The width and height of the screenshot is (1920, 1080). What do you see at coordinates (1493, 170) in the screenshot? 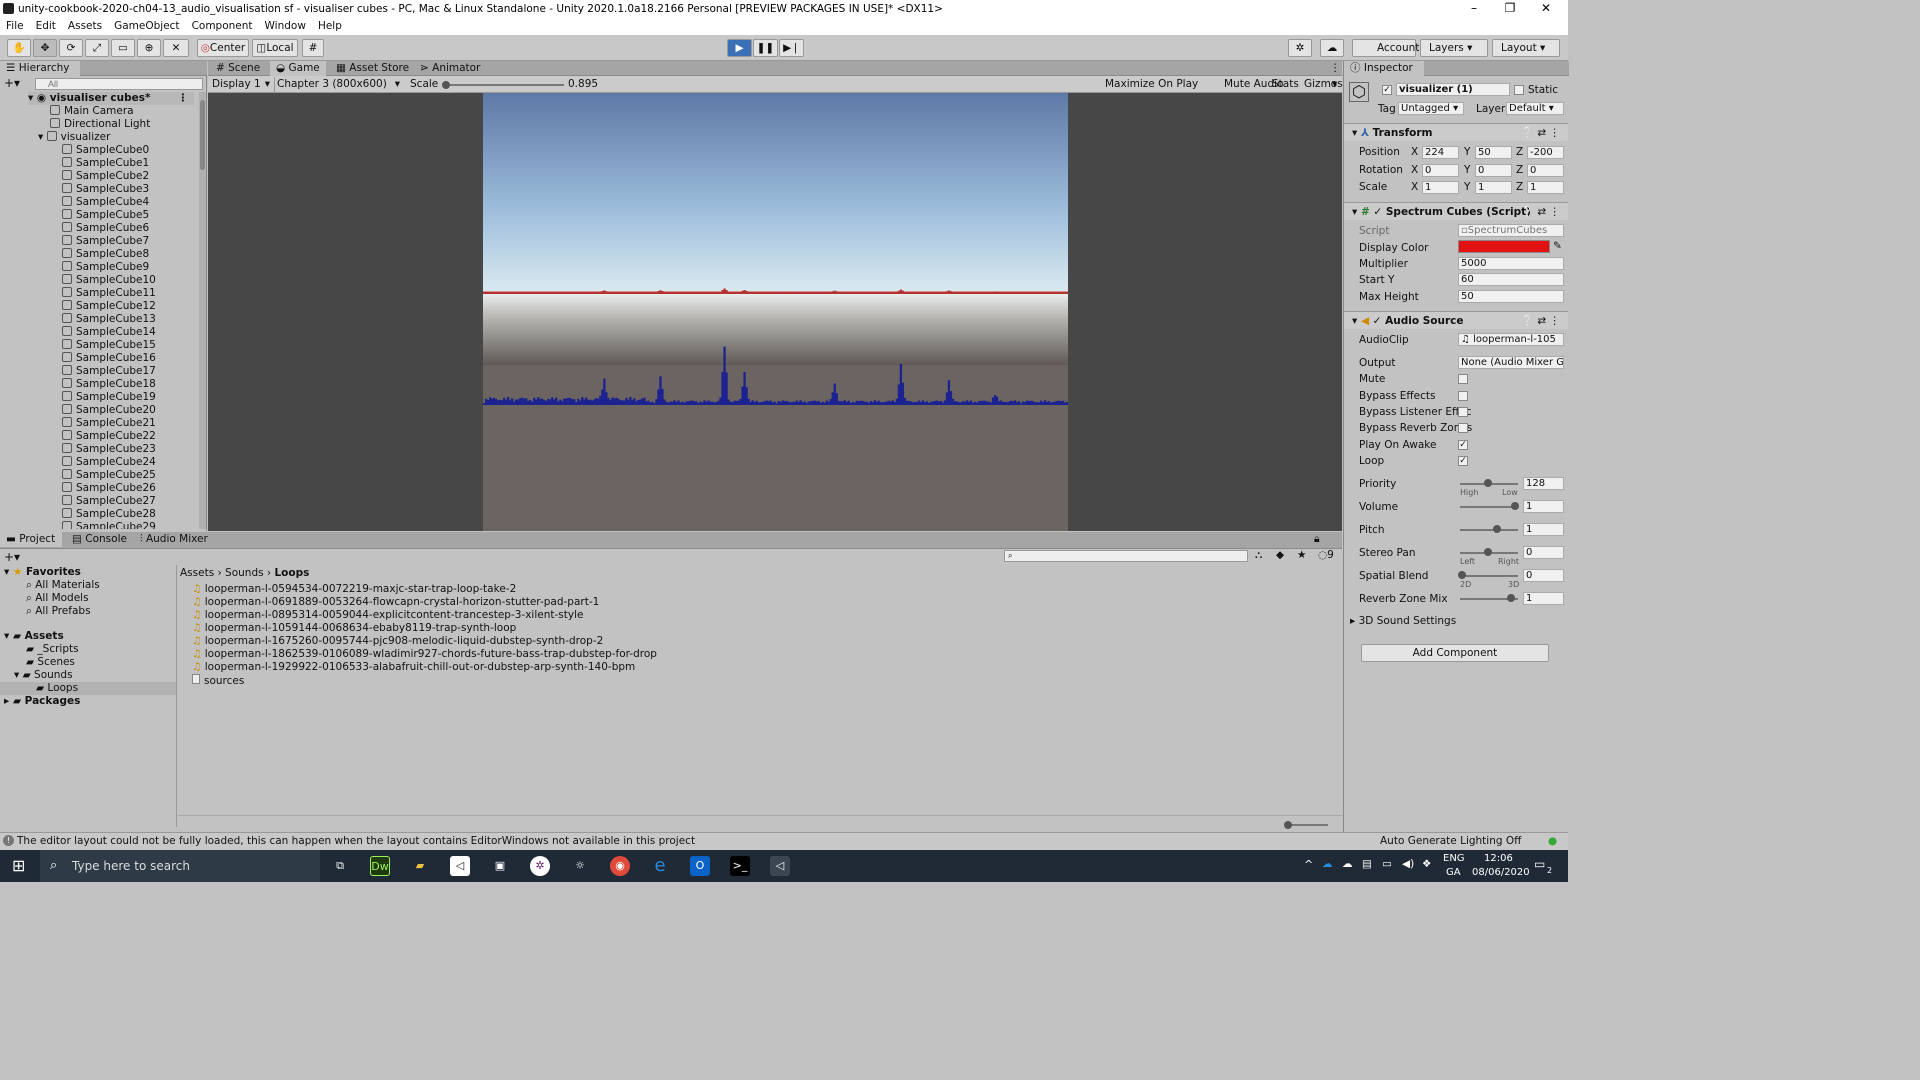
I see `rotation-y-field: 0` at bounding box center [1493, 170].